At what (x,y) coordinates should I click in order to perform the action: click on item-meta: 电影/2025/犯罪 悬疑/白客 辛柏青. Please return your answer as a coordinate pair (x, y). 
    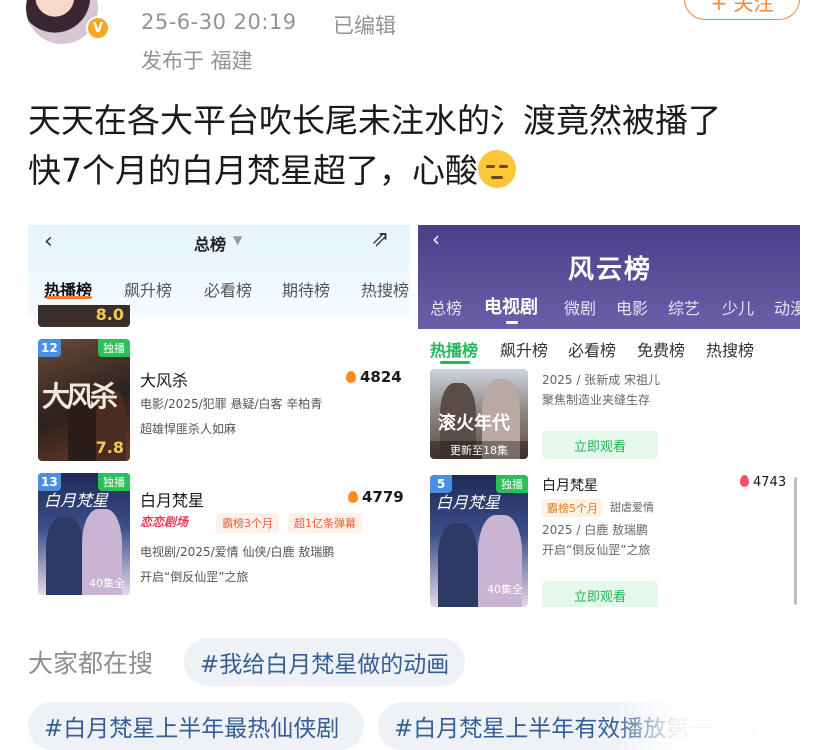
    Looking at the image, I should click on (231, 404).